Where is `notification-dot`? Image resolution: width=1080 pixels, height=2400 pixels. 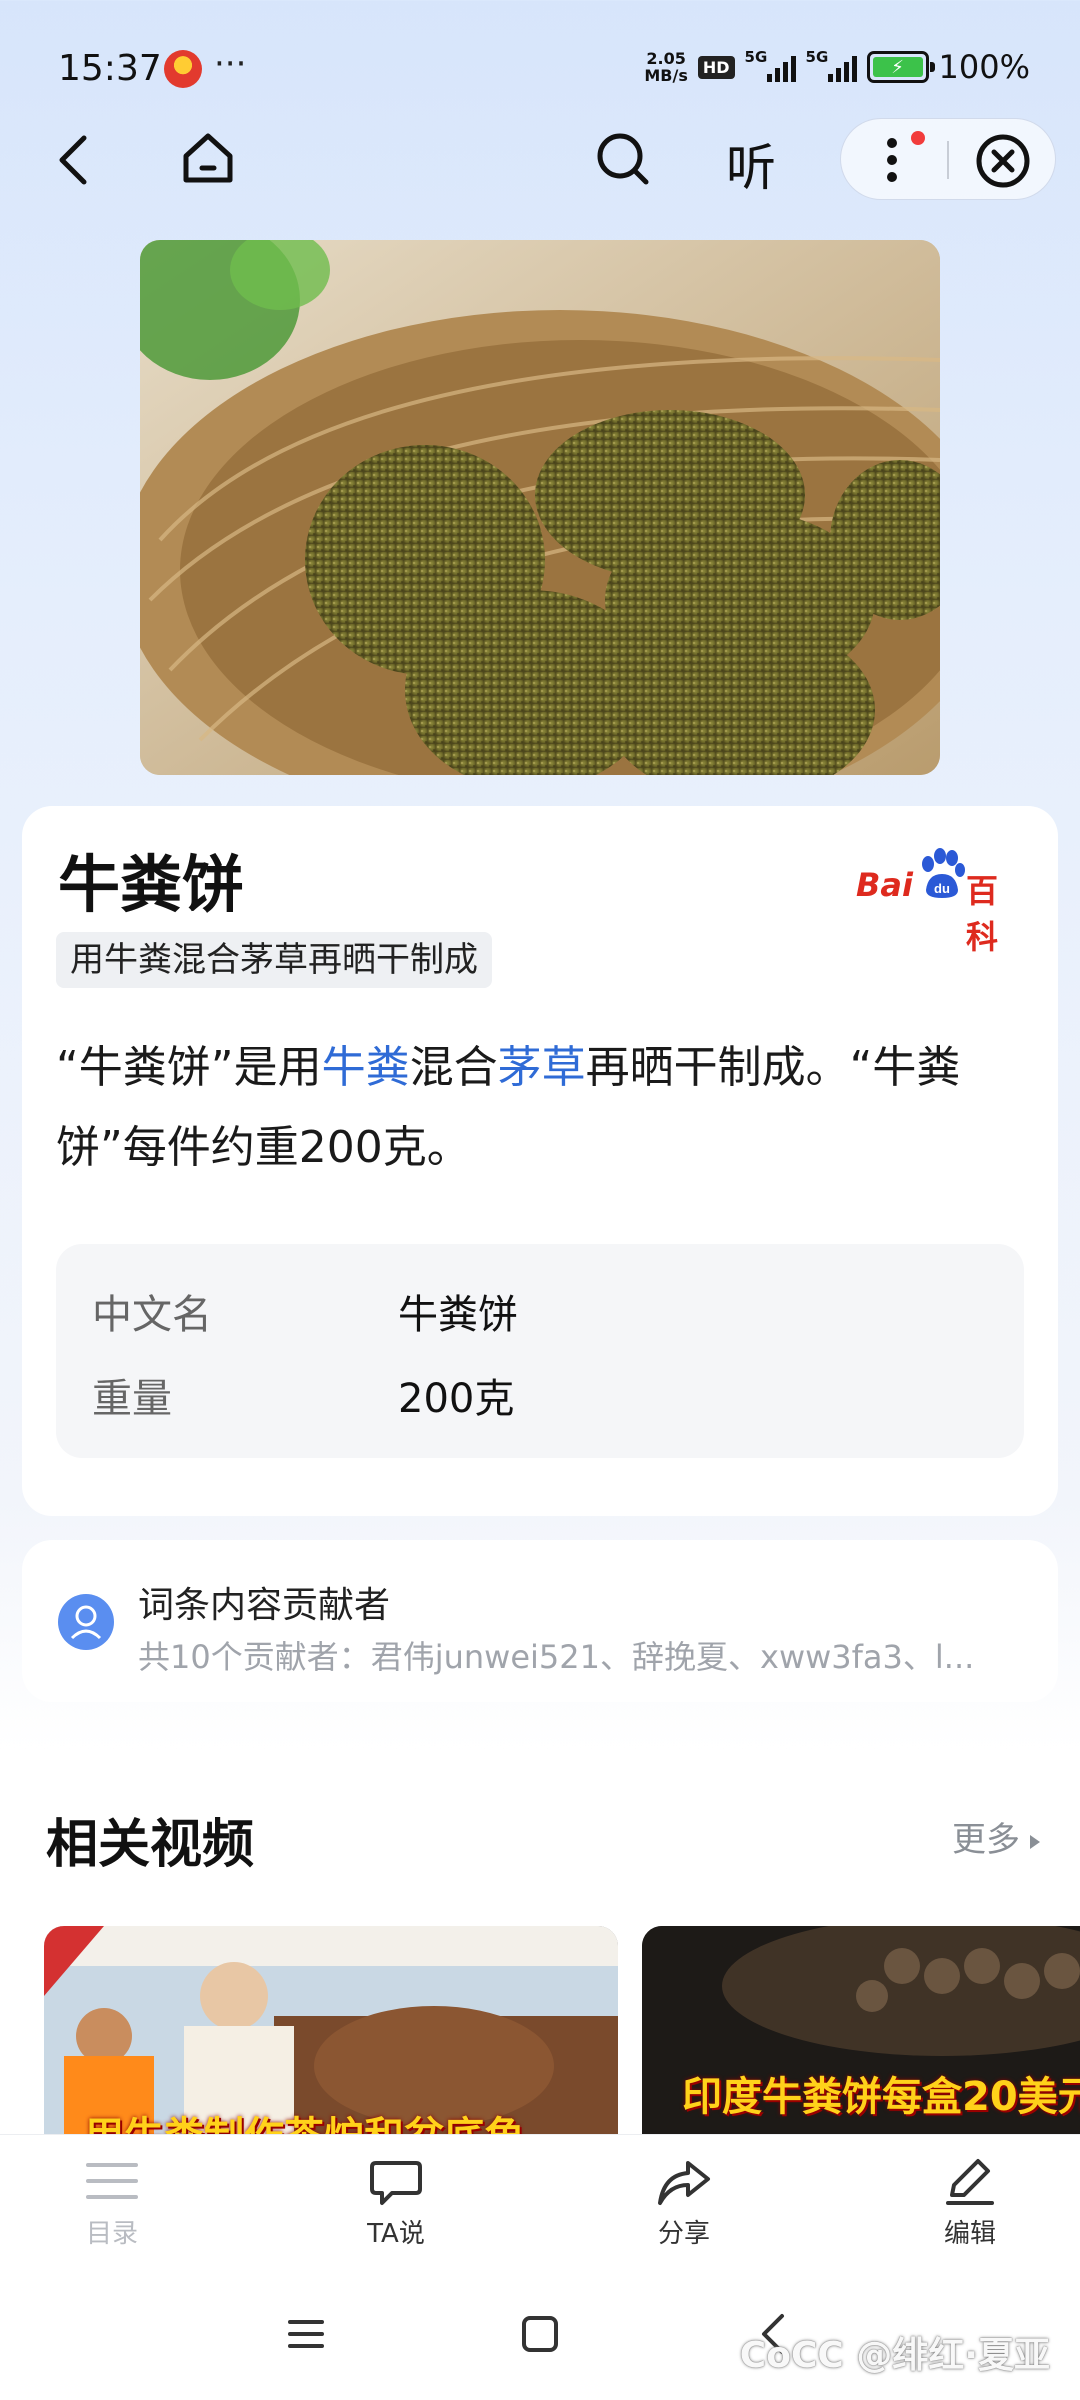 notification-dot is located at coordinates (918, 138).